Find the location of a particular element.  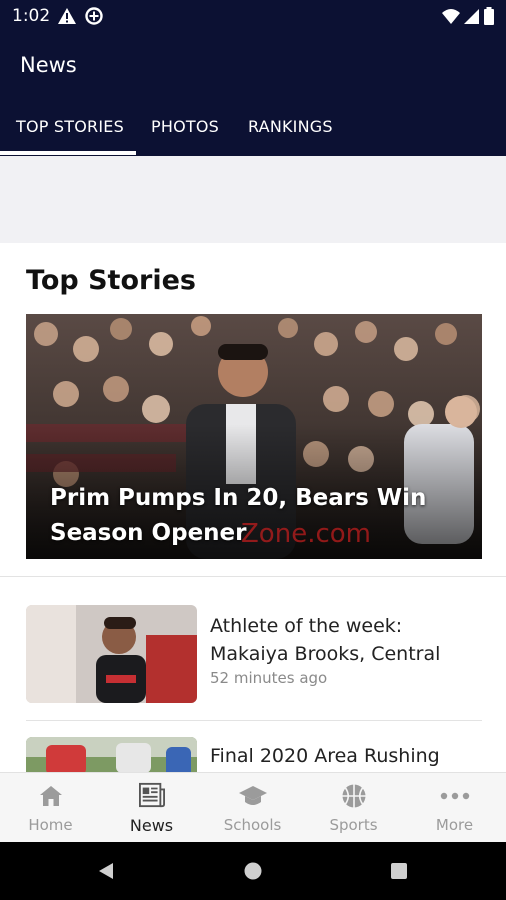

system-navigation-bar is located at coordinates (253, 871).